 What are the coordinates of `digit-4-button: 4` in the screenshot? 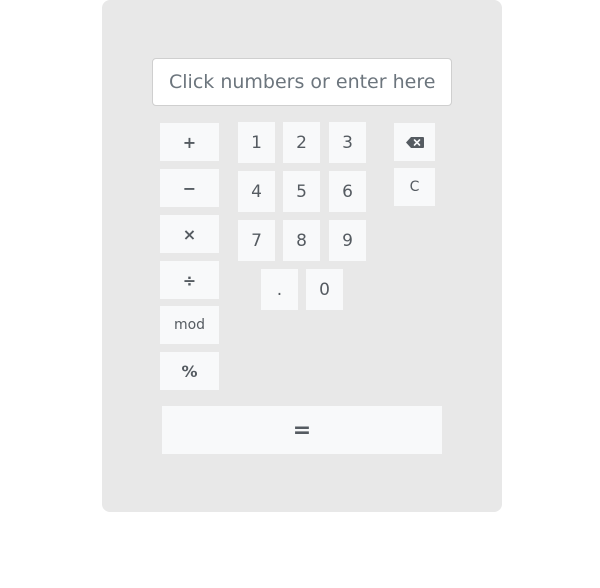 It's located at (256, 191).